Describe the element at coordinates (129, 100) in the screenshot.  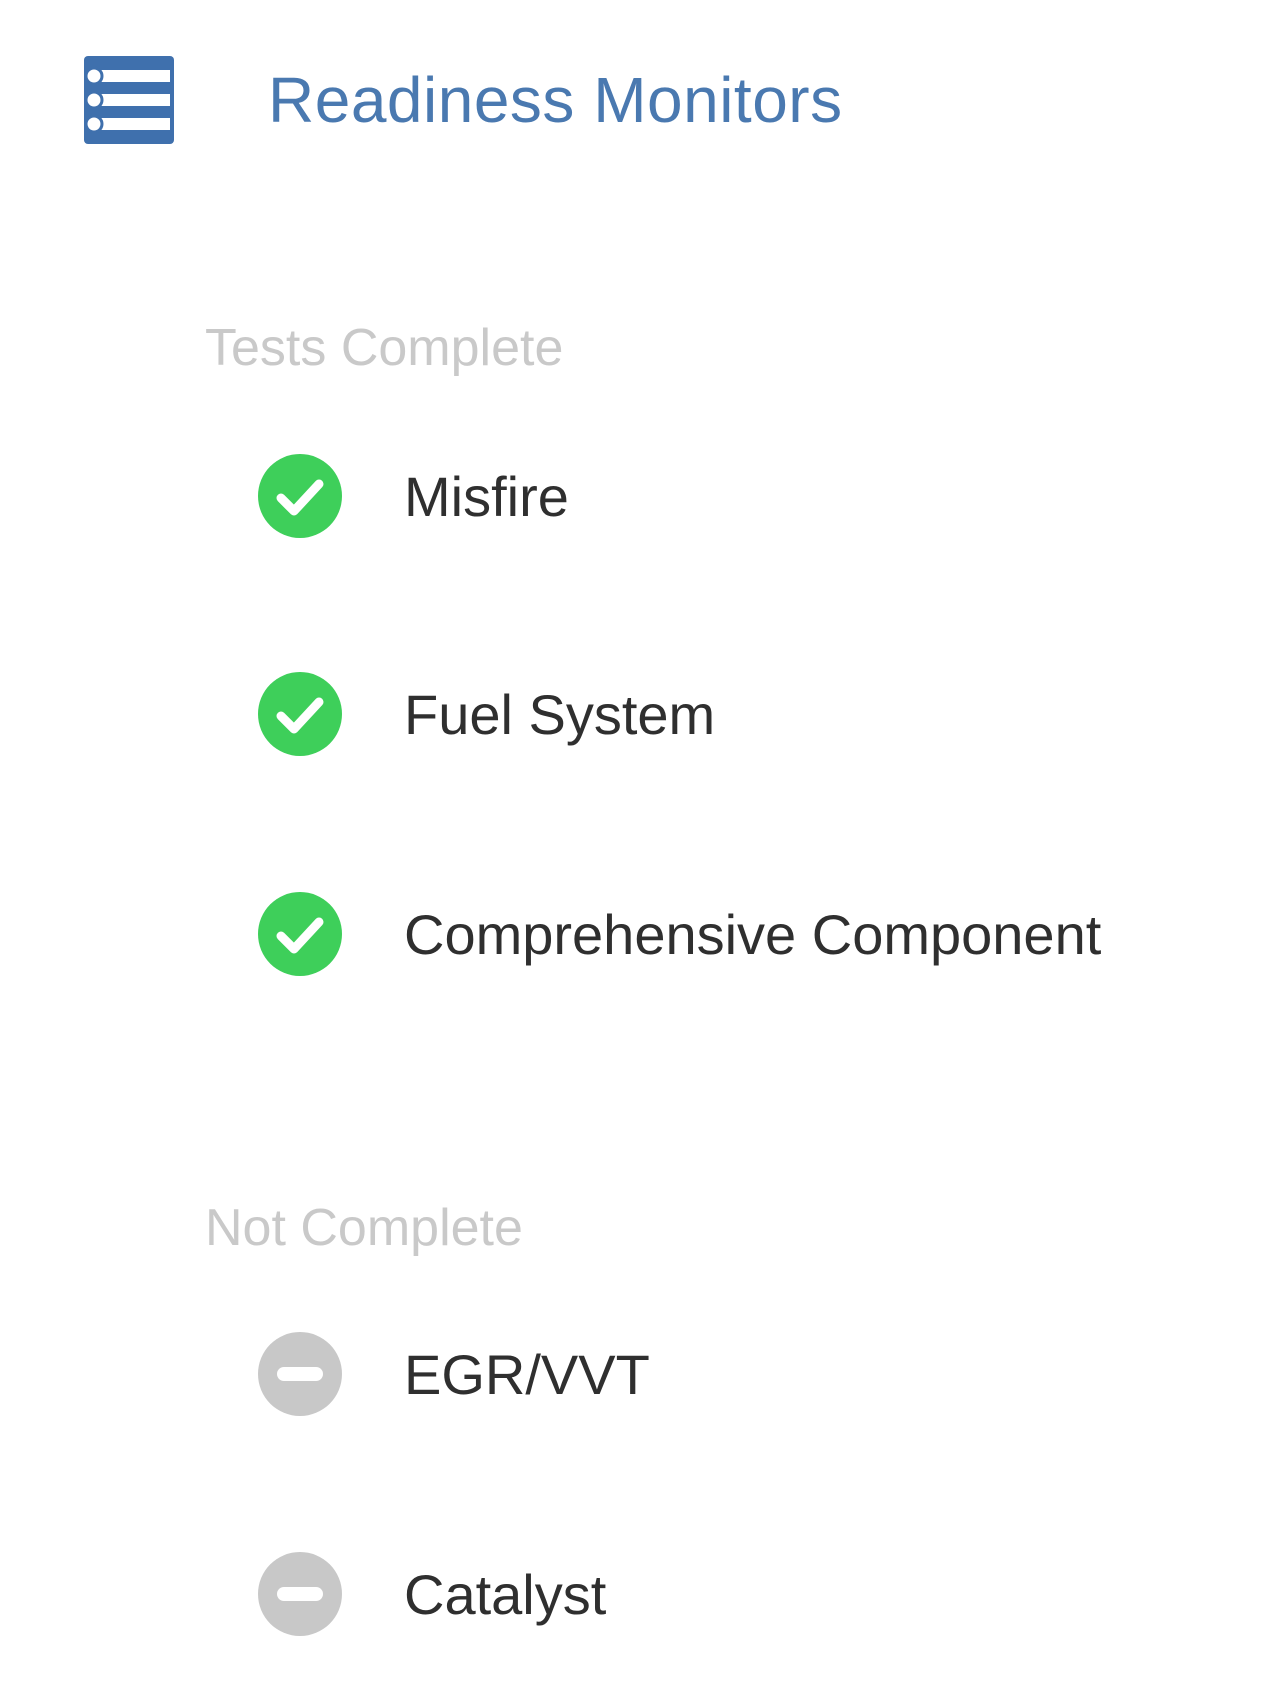
I see `list-icon` at that location.